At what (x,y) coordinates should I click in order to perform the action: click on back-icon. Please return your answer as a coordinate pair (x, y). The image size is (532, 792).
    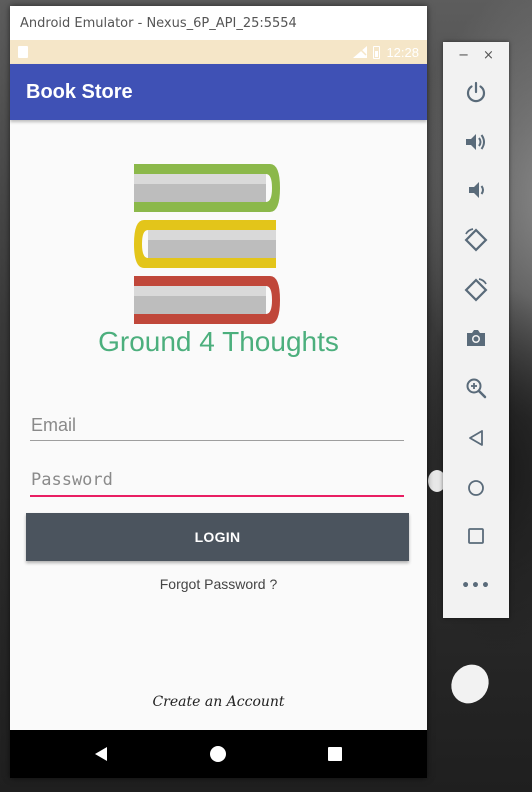
    Looking at the image, I should click on (476, 438).